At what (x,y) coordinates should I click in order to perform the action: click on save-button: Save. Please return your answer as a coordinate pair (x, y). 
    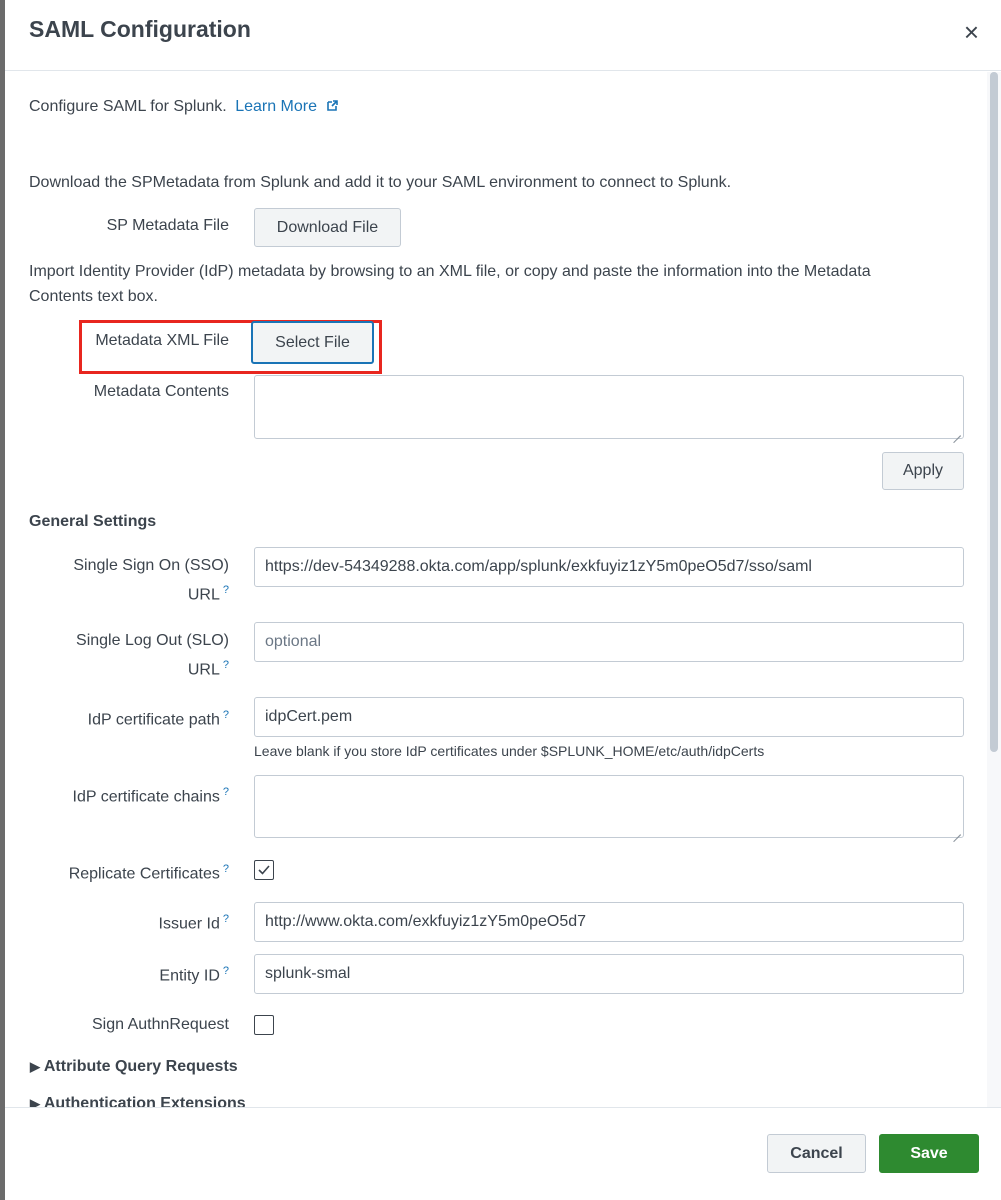
    Looking at the image, I should click on (929, 1153).